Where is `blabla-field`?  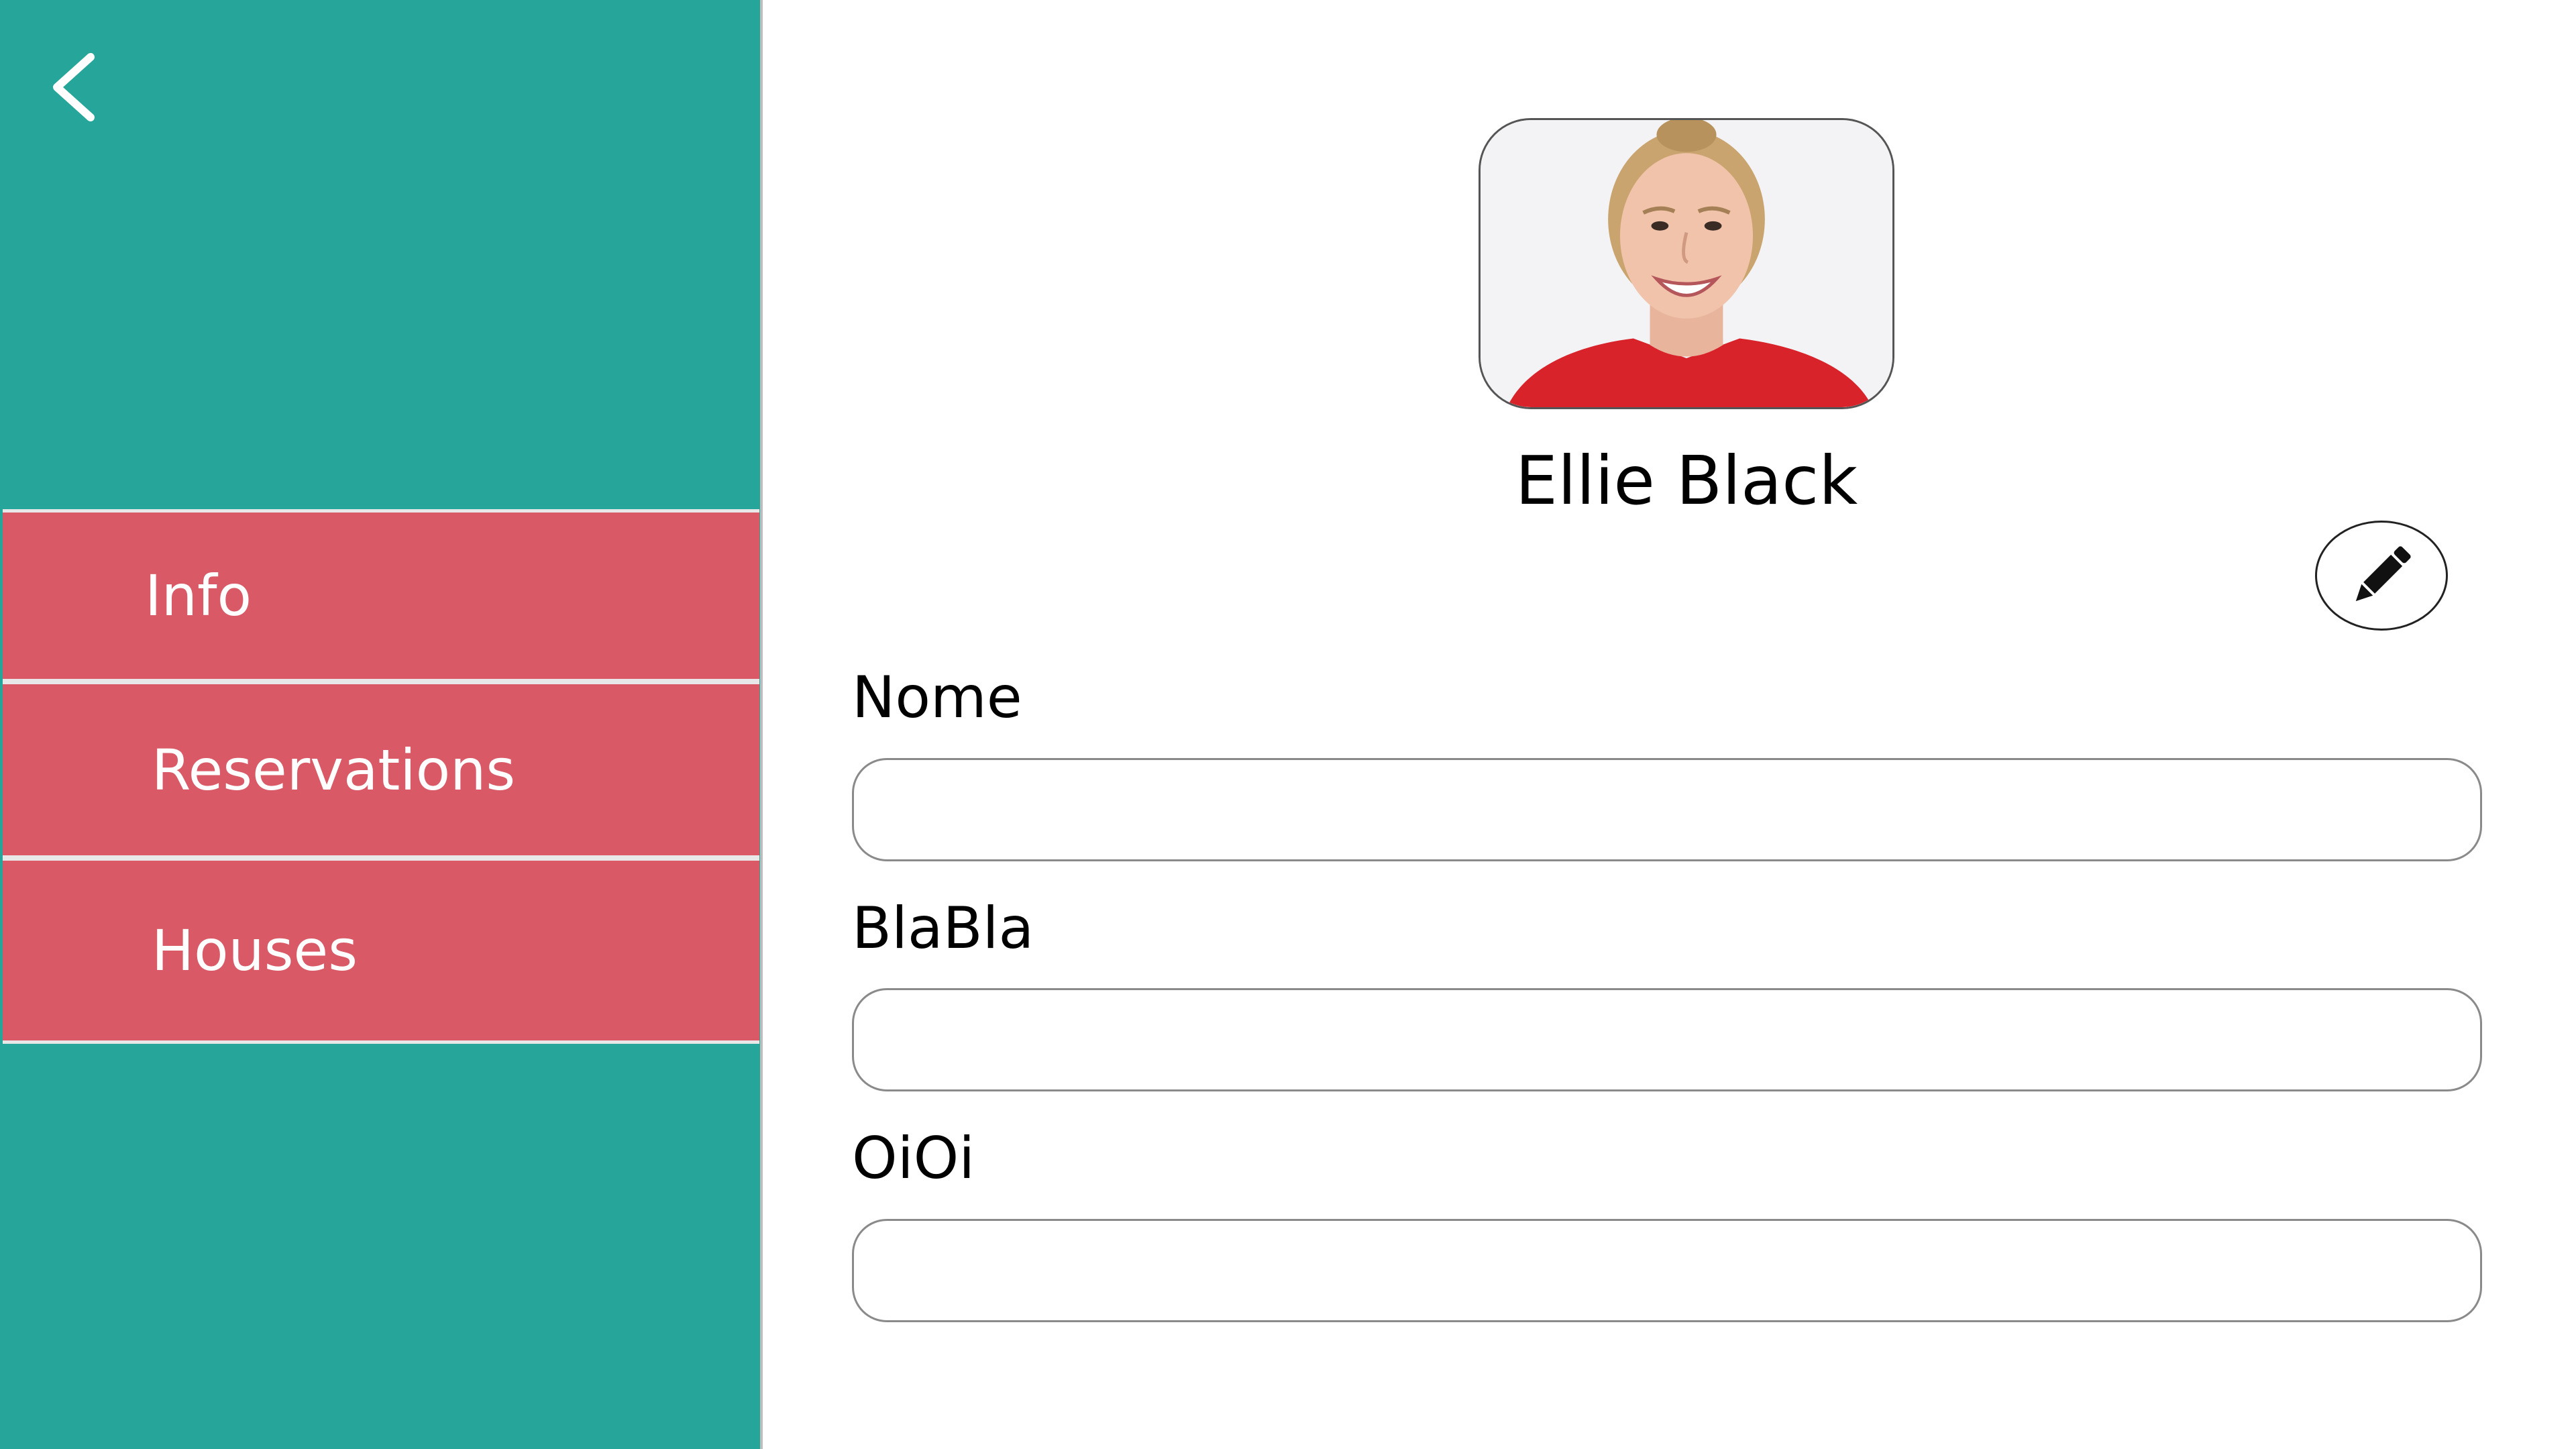
blabla-field is located at coordinates (1667, 1039).